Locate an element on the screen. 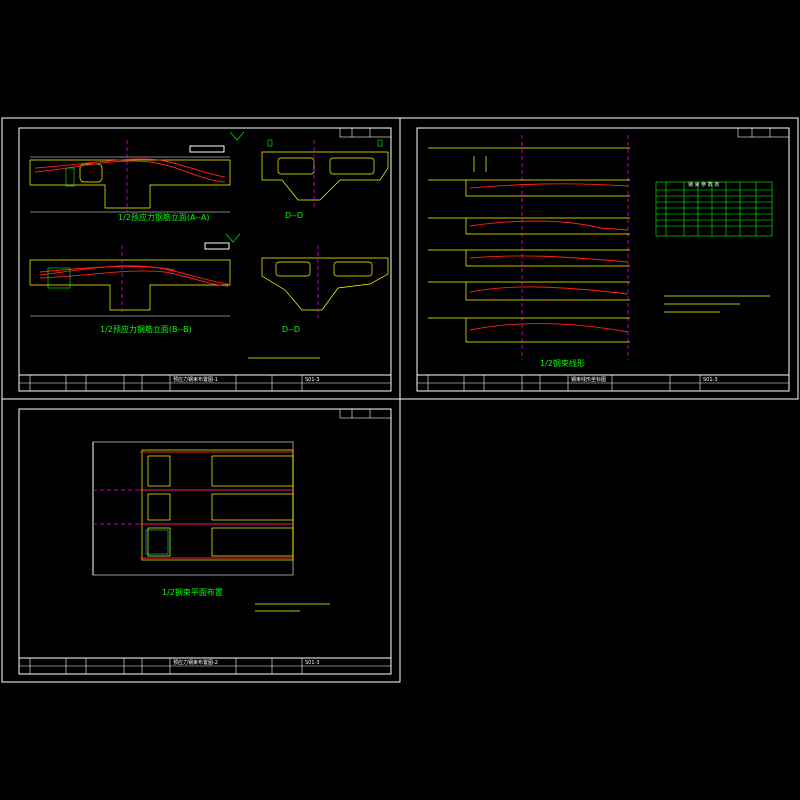 The height and width of the screenshot is (800, 800). section-bb: 1/2预应力钢筋立面(B--B) is located at coordinates (130, 288).